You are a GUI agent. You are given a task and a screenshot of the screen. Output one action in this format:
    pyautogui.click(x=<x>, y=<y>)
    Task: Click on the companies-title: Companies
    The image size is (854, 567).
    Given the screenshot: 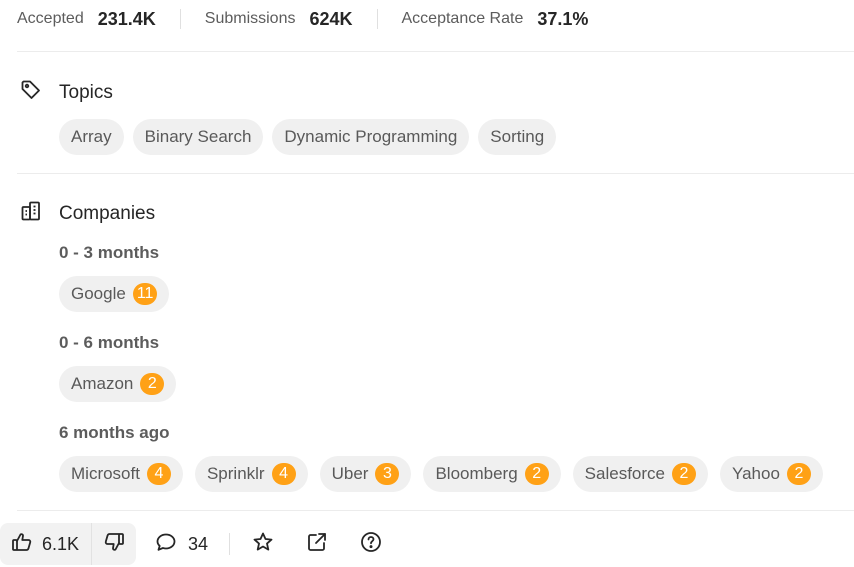 What is the action you would take?
    pyautogui.click(x=107, y=213)
    